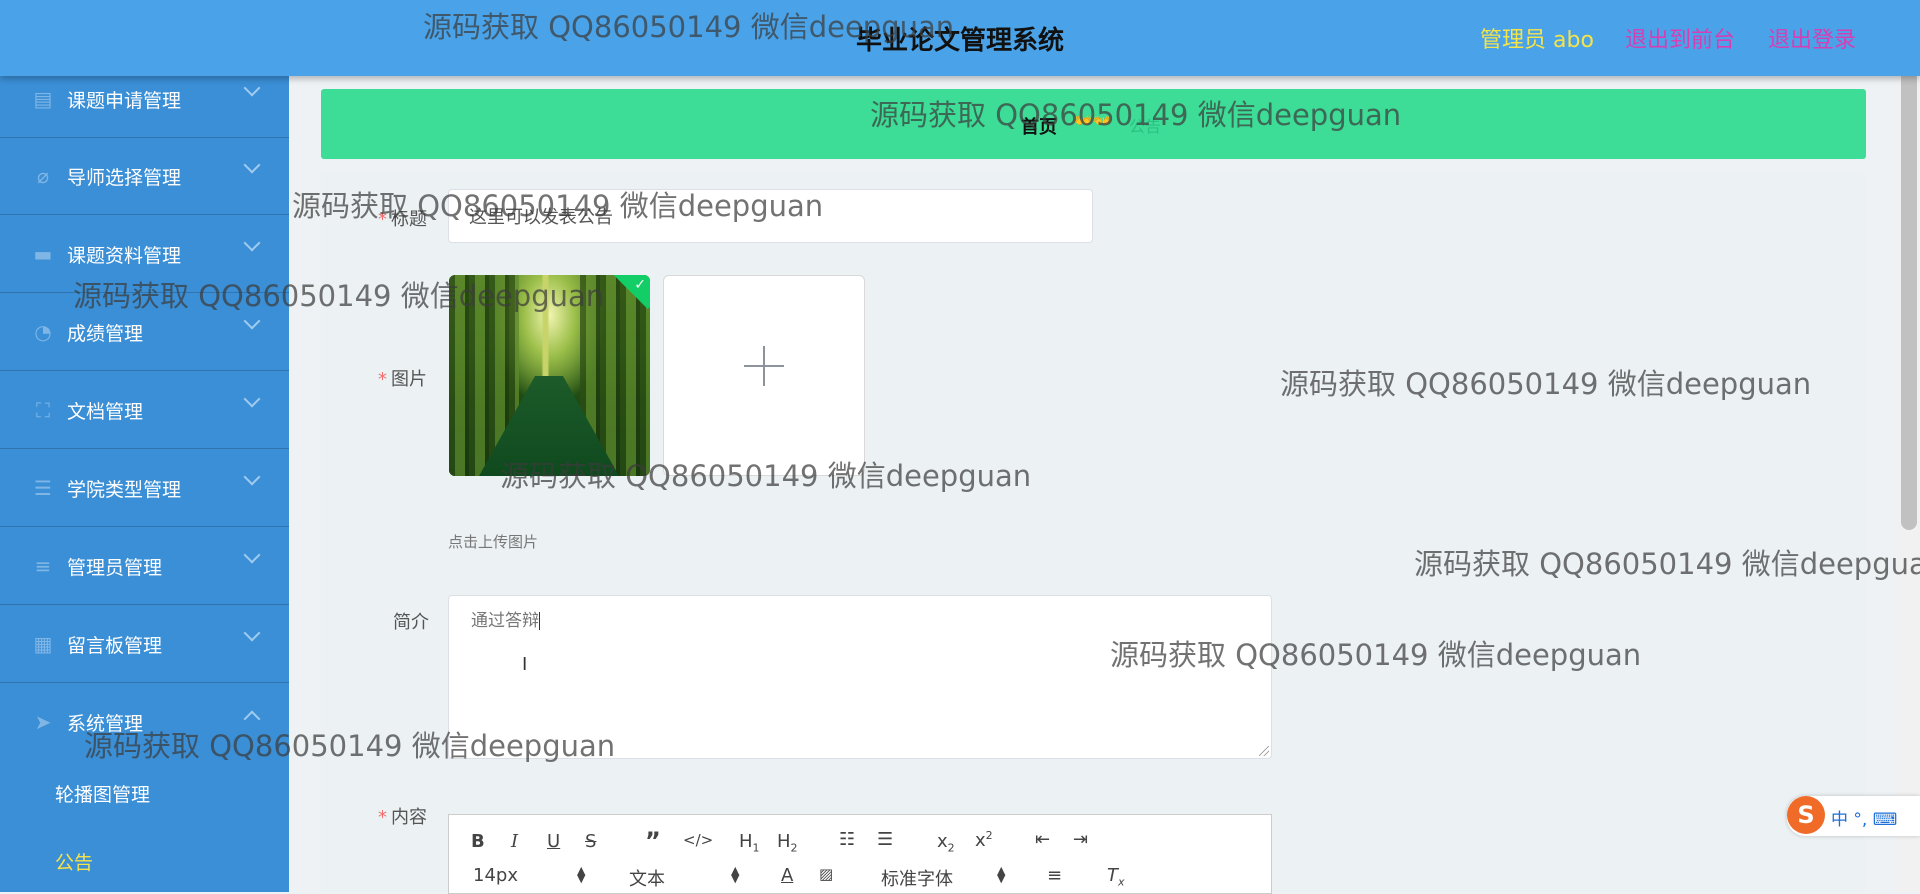  Describe the element at coordinates (124, 490) in the screenshot. I see `sidebar-item-label: 学院类型管理` at that location.